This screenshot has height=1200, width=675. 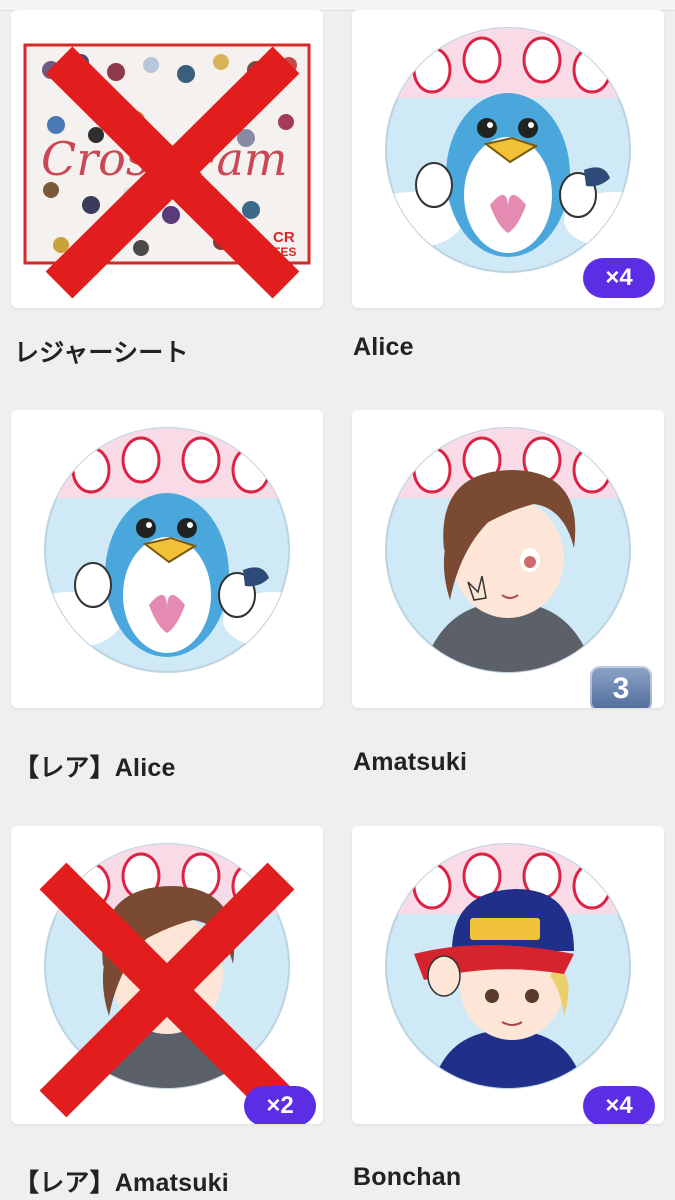 What do you see at coordinates (621, 687) in the screenshot?
I see `quantity-keycap-badge: 3` at bounding box center [621, 687].